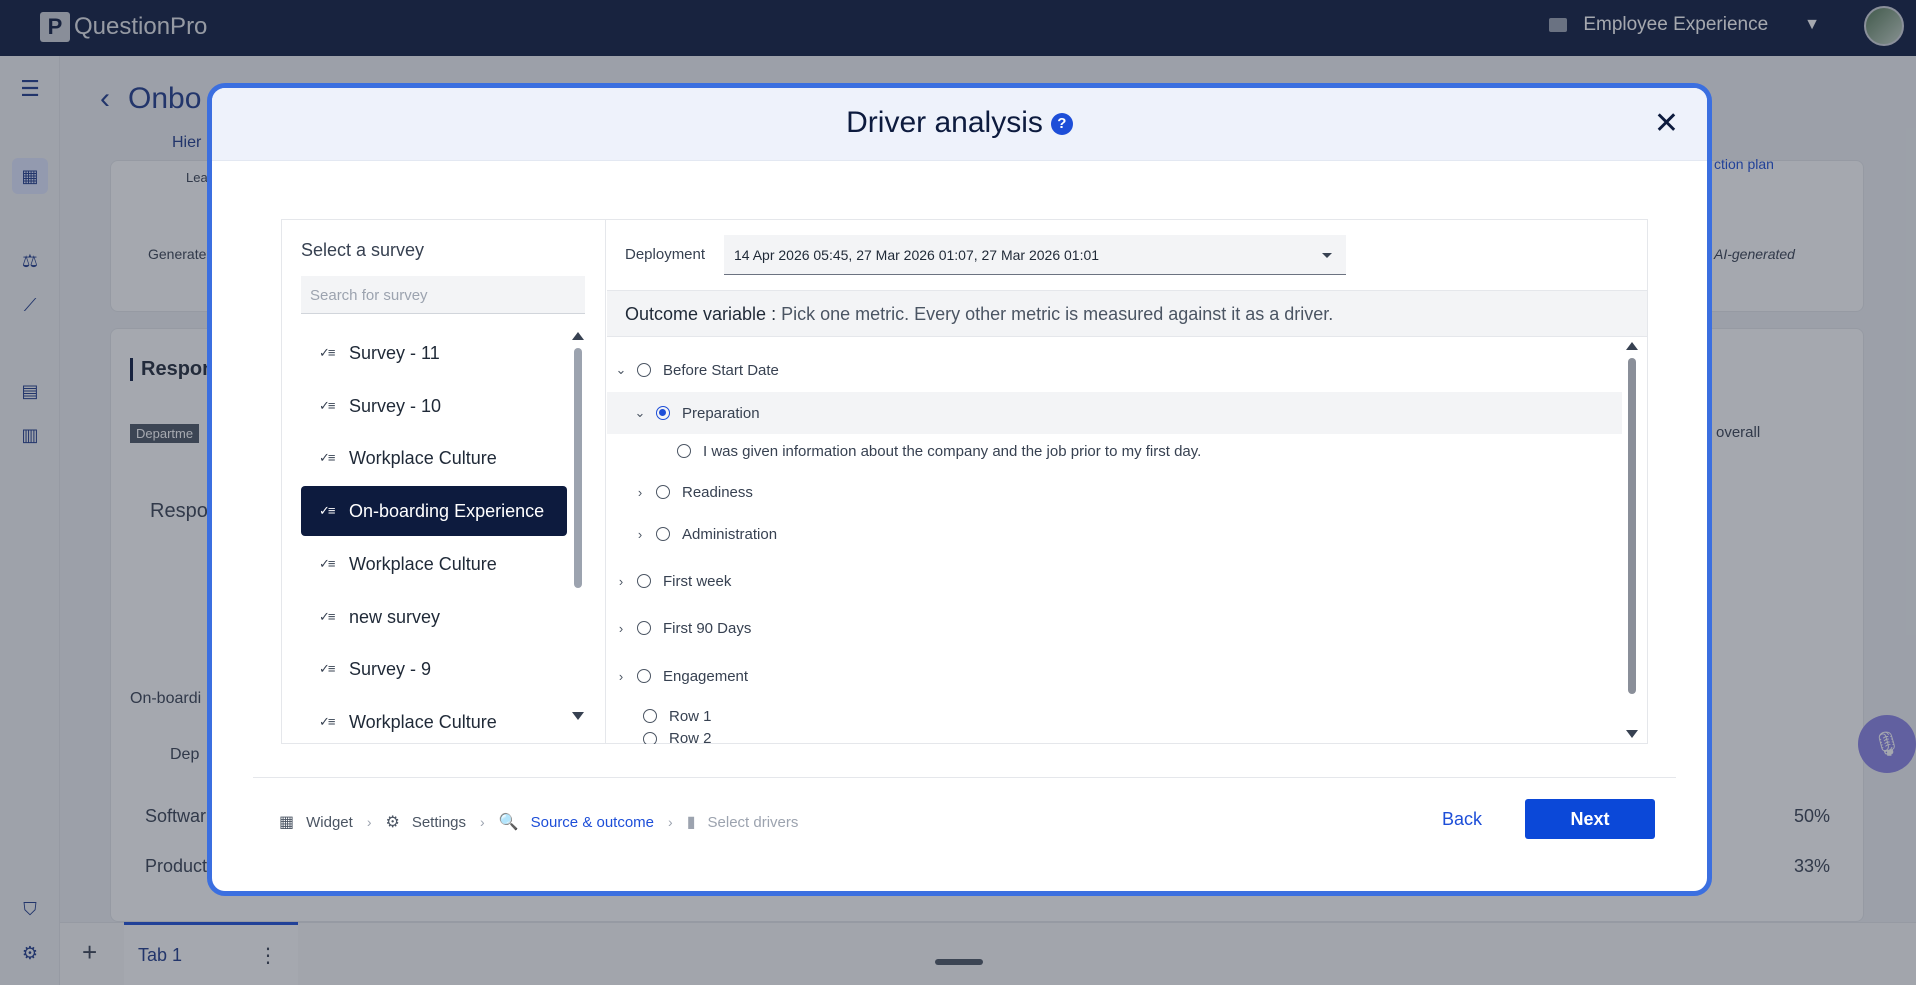  What do you see at coordinates (663, 413) in the screenshot?
I see `radio-button-selected` at bounding box center [663, 413].